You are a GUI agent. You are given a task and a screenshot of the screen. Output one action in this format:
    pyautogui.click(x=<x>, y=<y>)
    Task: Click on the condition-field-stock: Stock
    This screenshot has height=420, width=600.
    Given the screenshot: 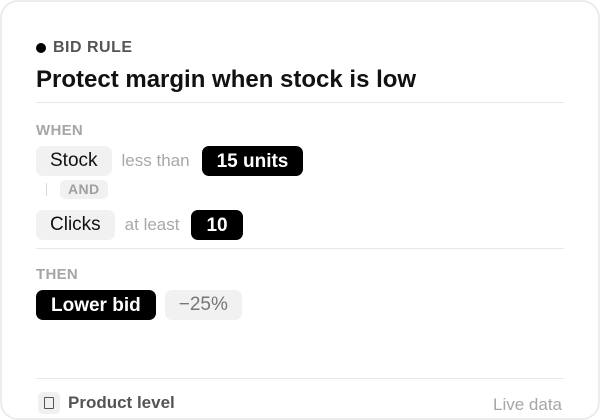 What is the action you would take?
    pyautogui.click(x=74, y=161)
    